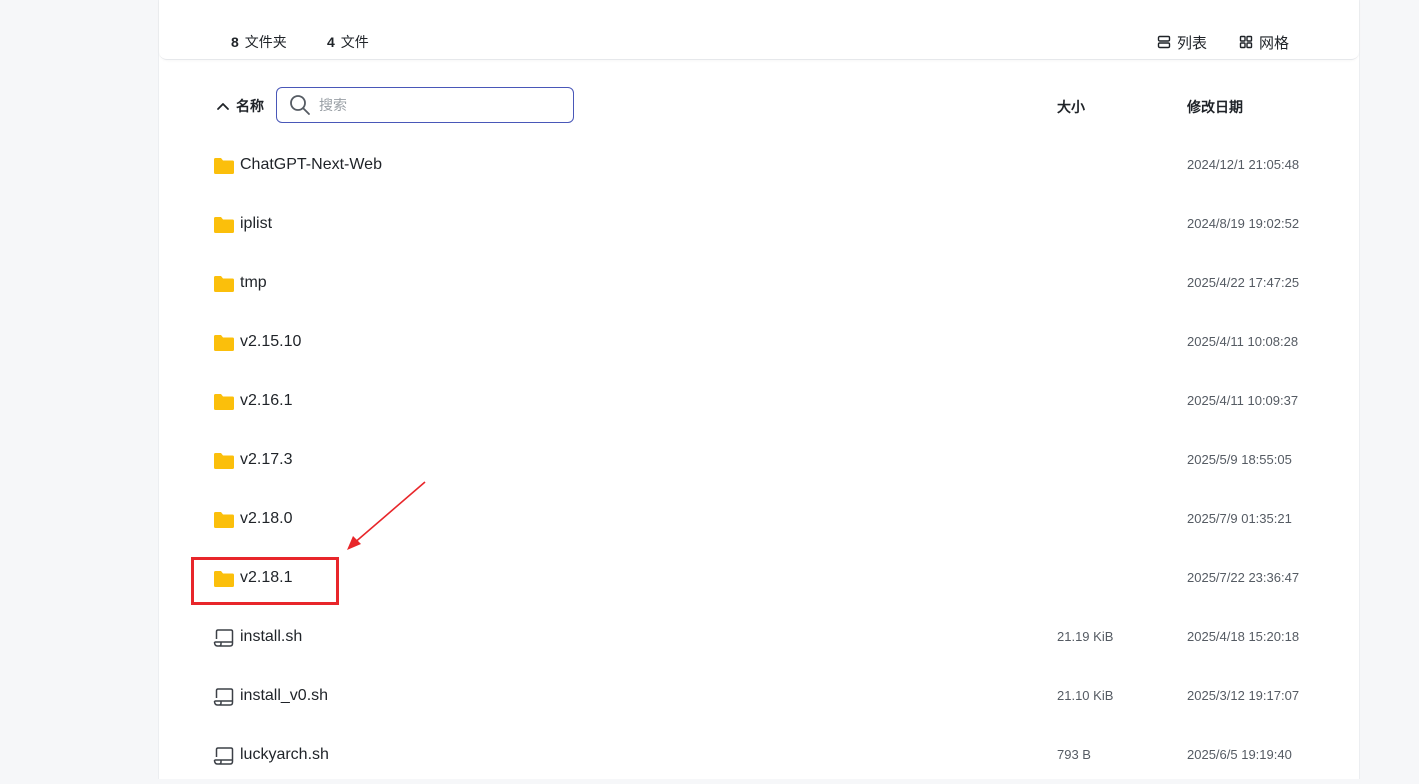 This screenshot has width=1419, height=784. I want to click on item-size: 21.10 KiB, so click(1085, 695).